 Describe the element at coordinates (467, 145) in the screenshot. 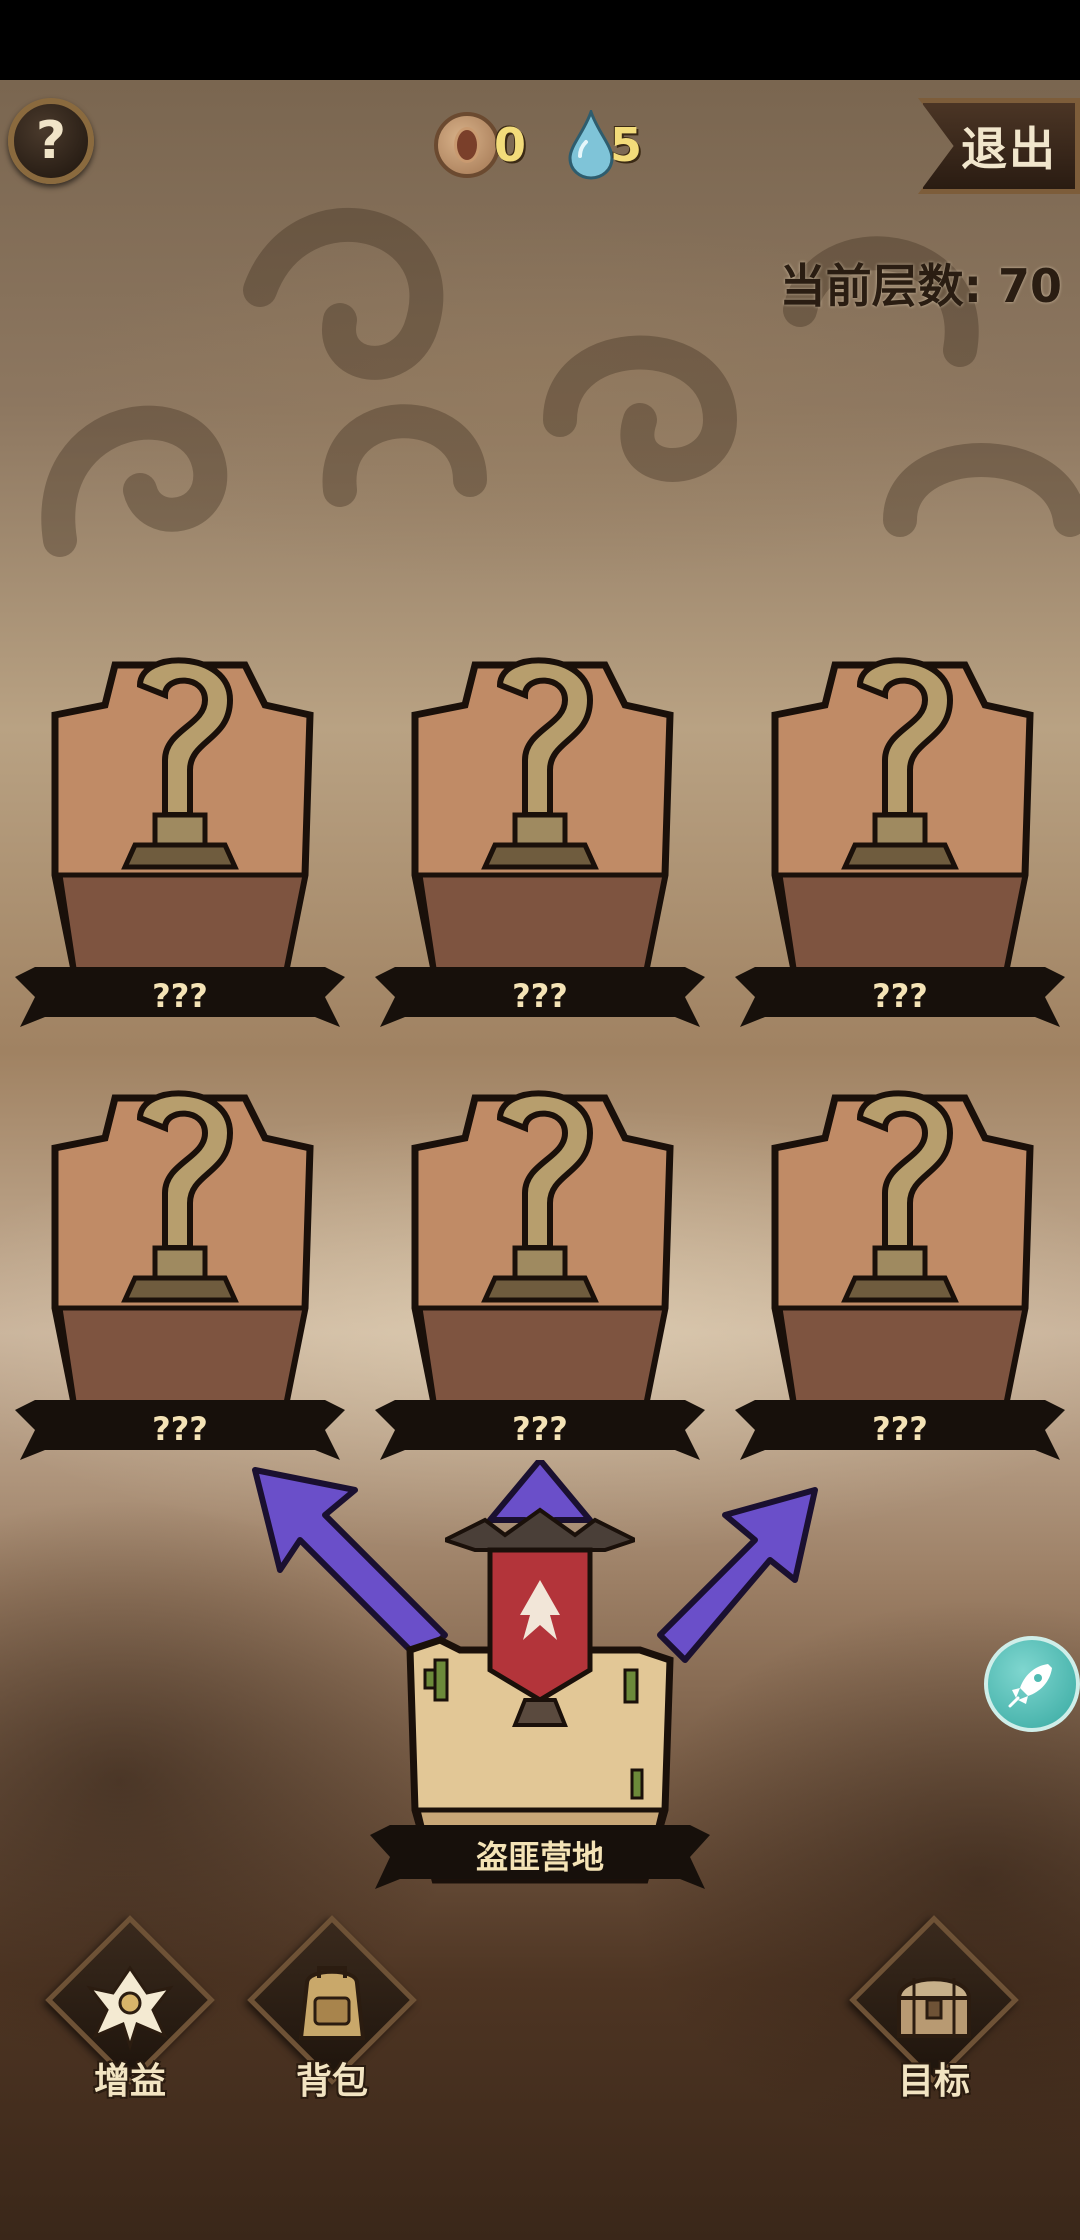

I see `coin-icon` at that location.